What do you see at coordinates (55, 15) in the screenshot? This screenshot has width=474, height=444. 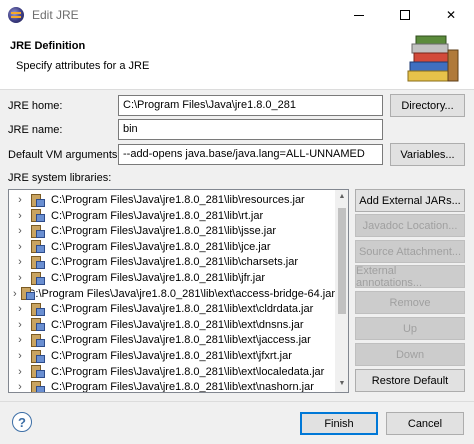 I see `window-title: Edit JRE` at bounding box center [55, 15].